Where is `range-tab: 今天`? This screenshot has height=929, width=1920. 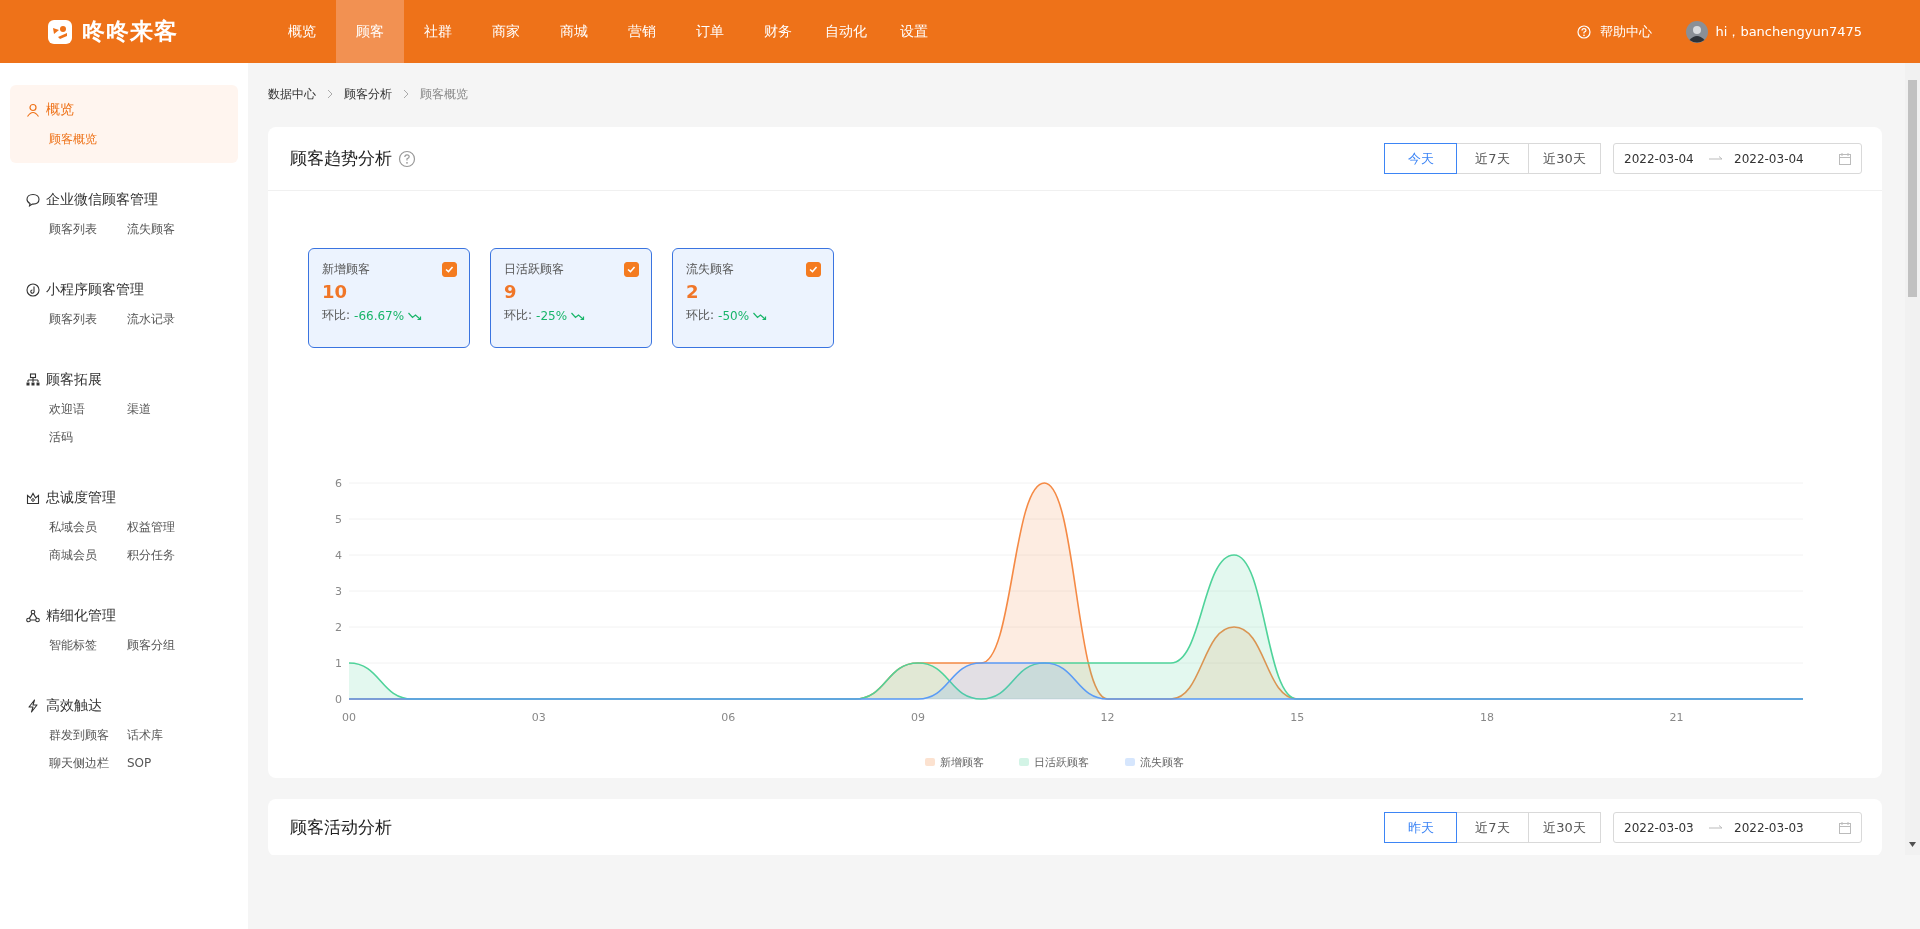 range-tab: 今天 is located at coordinates (1420, 158).